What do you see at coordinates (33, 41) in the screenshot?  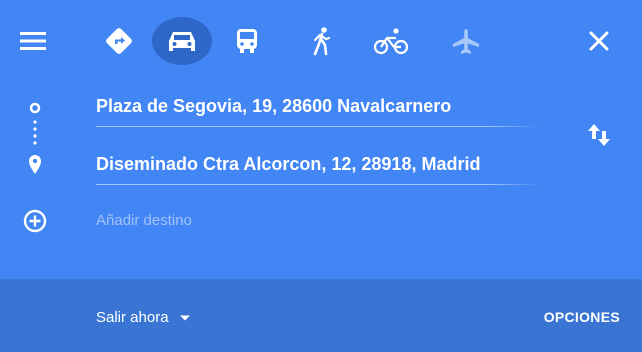 I see `menu-icon` at bounding box center [33, 41].